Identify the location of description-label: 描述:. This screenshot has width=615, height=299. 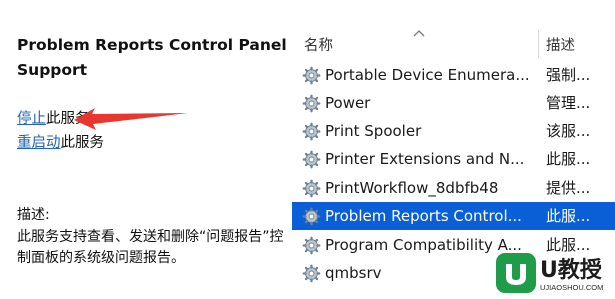
(33, 215).